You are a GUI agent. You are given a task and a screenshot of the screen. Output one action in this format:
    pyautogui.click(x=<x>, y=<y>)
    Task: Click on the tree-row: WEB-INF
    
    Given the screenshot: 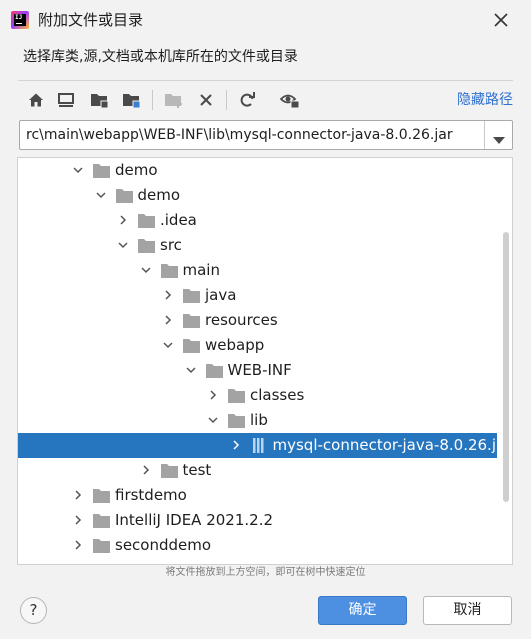 What is the action you would take?
    pyautogui.click(x=257, y=370)
    